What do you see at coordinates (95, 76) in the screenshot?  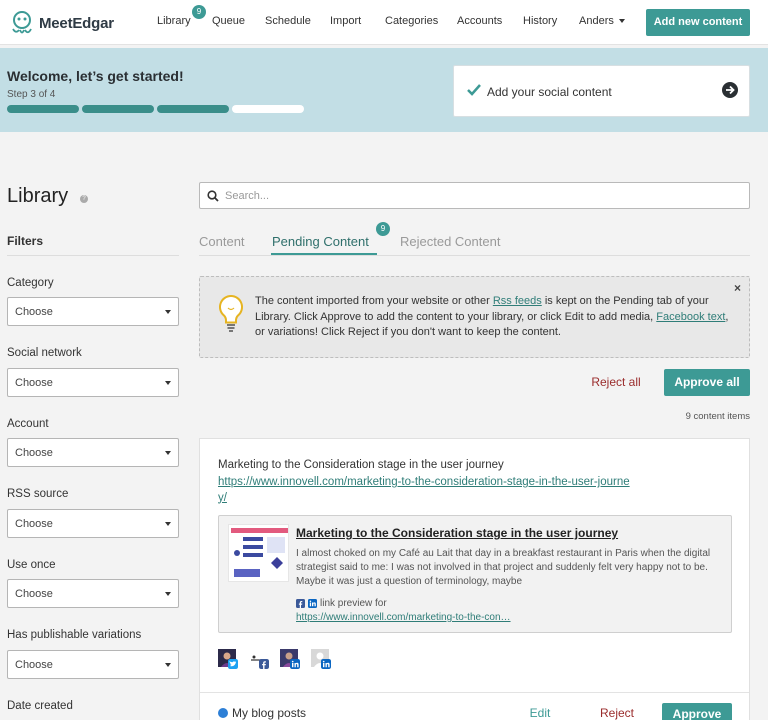 I see `welcome-title: Welcome, let’s get started!` at bounding box center [95, 76].